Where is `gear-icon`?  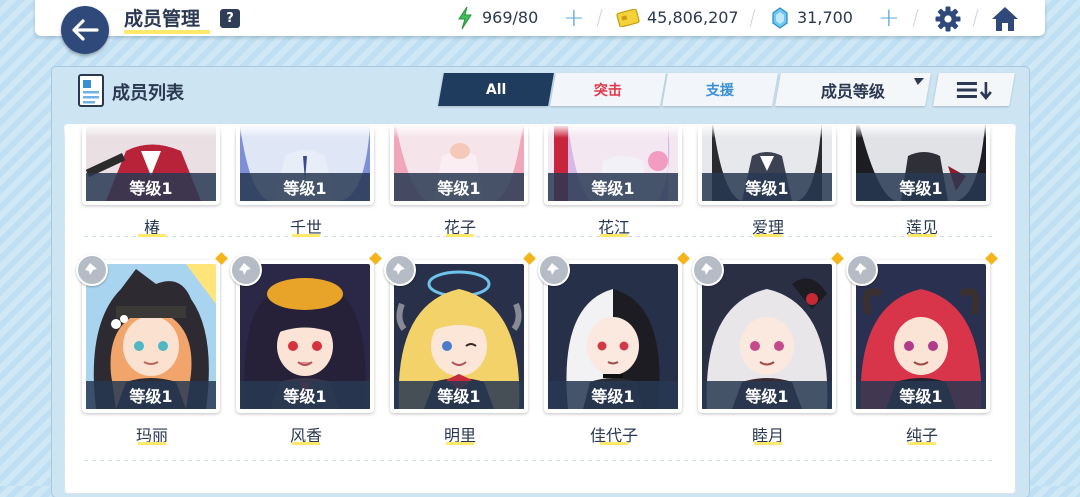 gear-icon is located at coordinates (948, 19).